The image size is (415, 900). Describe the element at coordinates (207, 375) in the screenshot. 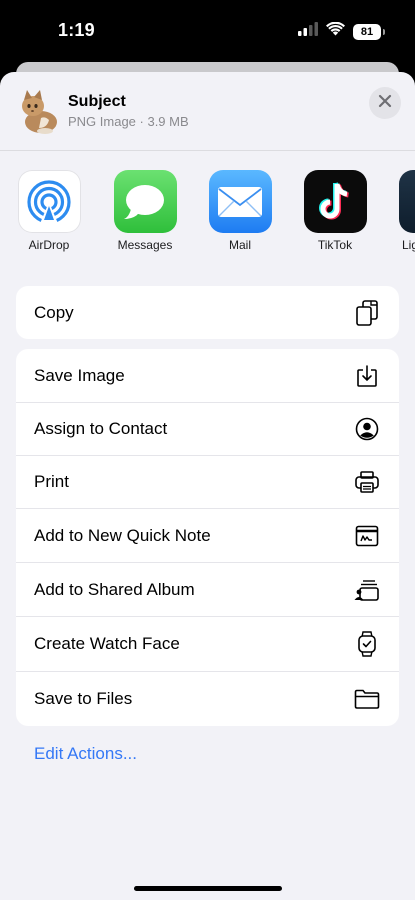

I see `action-save-image: Save Image` at that location.